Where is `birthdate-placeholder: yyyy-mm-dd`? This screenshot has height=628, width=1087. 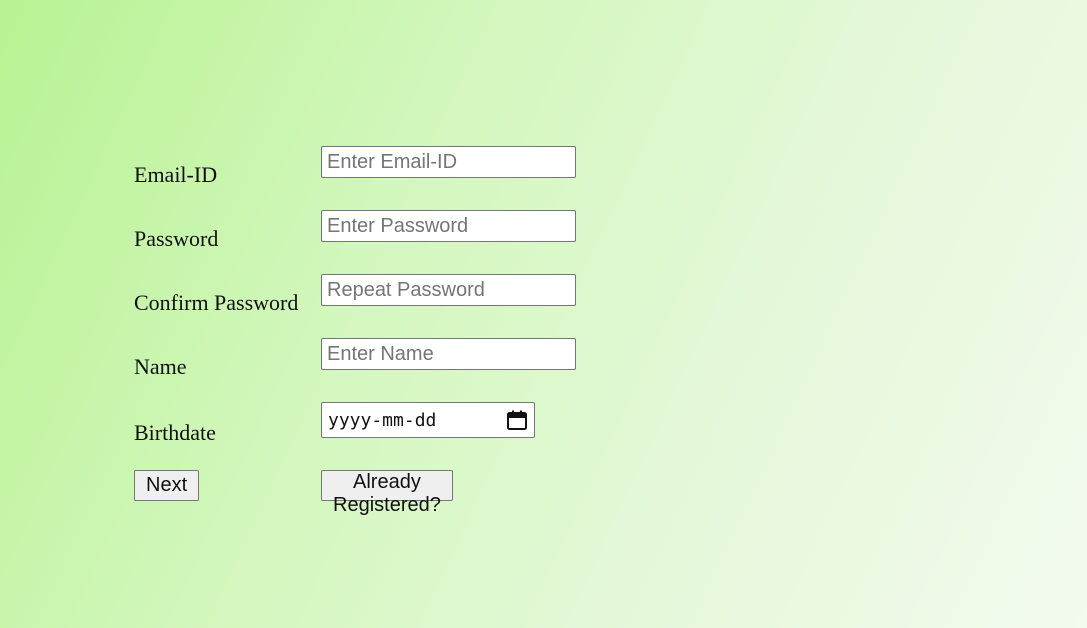 birthdate-placeholder: yyyy-mm-dd is located at coordinates (382, 420).